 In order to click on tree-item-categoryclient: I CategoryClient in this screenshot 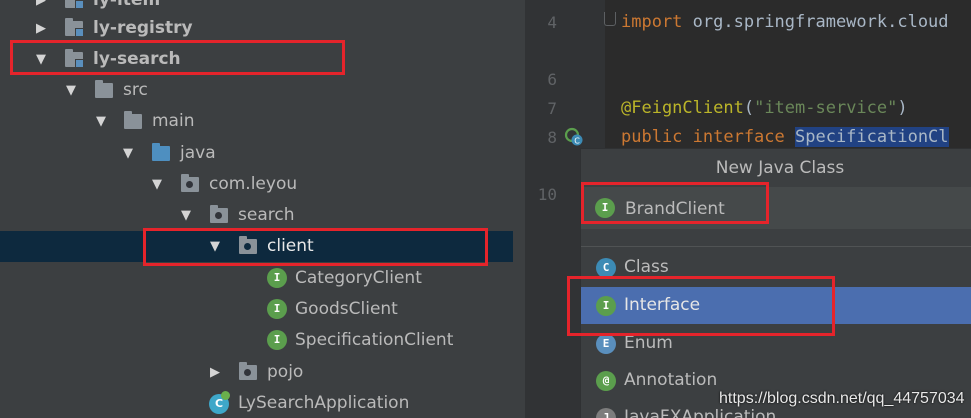, I will do `click(262, 278)`.